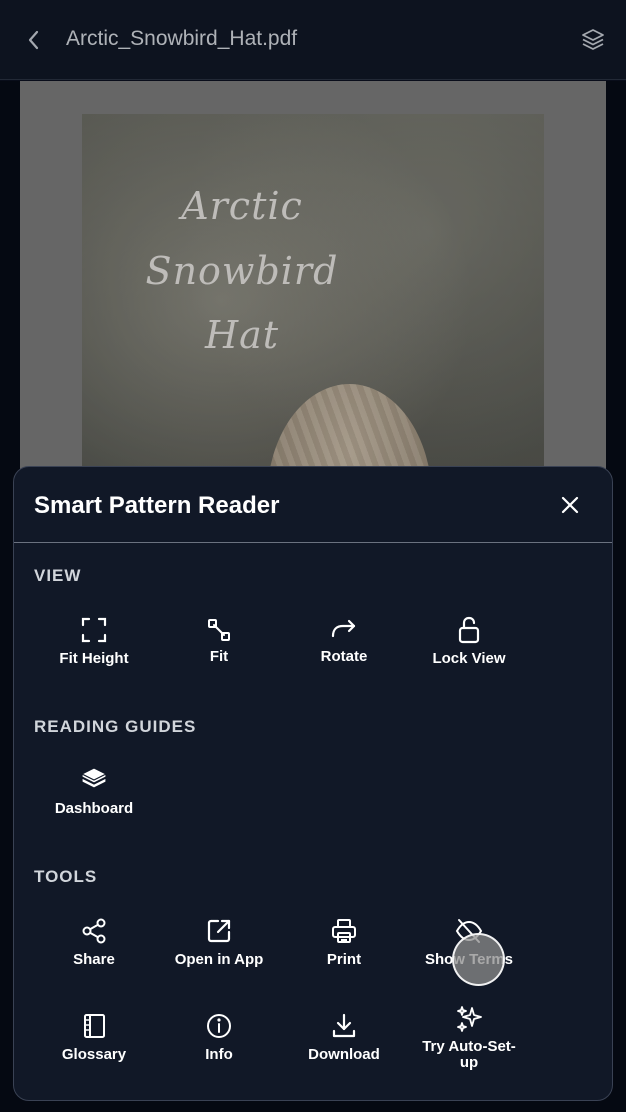 This screenshot has width=626, height=1112. What do you see at coordinates (219, 656) in the screenshot?
I see `fit-label: Fit` at bounding box center [219, 656].